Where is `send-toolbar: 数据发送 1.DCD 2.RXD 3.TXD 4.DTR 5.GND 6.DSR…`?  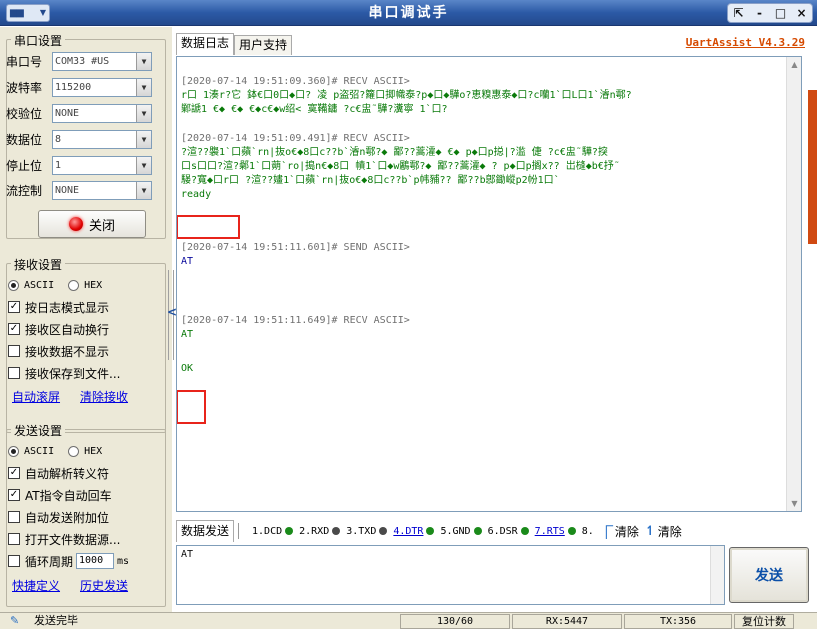 send-toolbar: 数据发送 1.DCD 2.RXD 3.TXD 4.DTR 5.GND 6.DSR… is located at coordinates (489, 531).